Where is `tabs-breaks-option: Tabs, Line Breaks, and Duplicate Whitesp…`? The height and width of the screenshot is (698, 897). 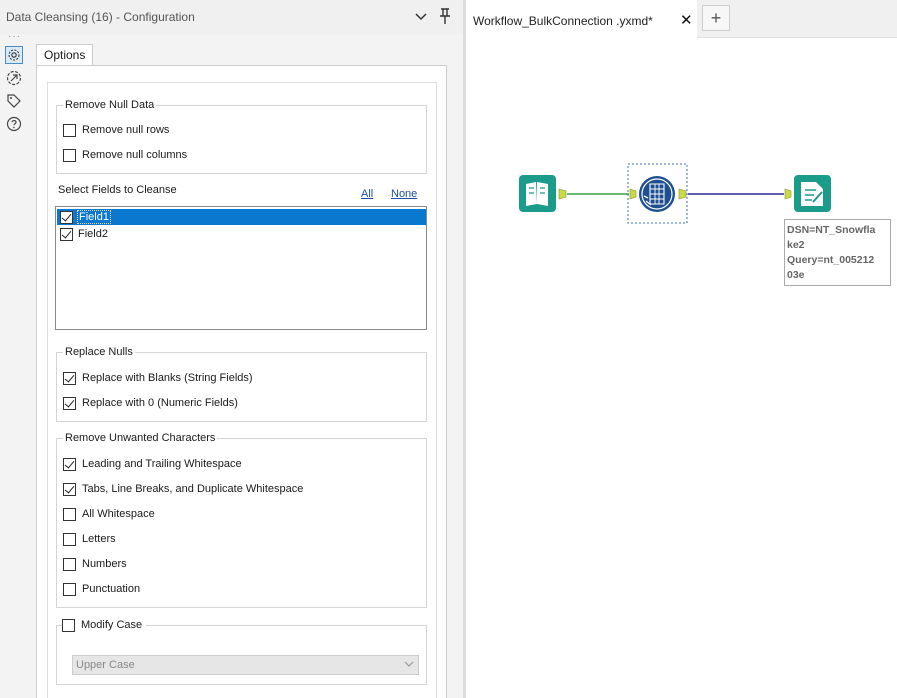
tabs-breaks-option: Tabs, Line Breaks, and Duplicate Whitesp… is located at coordinates (183, 489).